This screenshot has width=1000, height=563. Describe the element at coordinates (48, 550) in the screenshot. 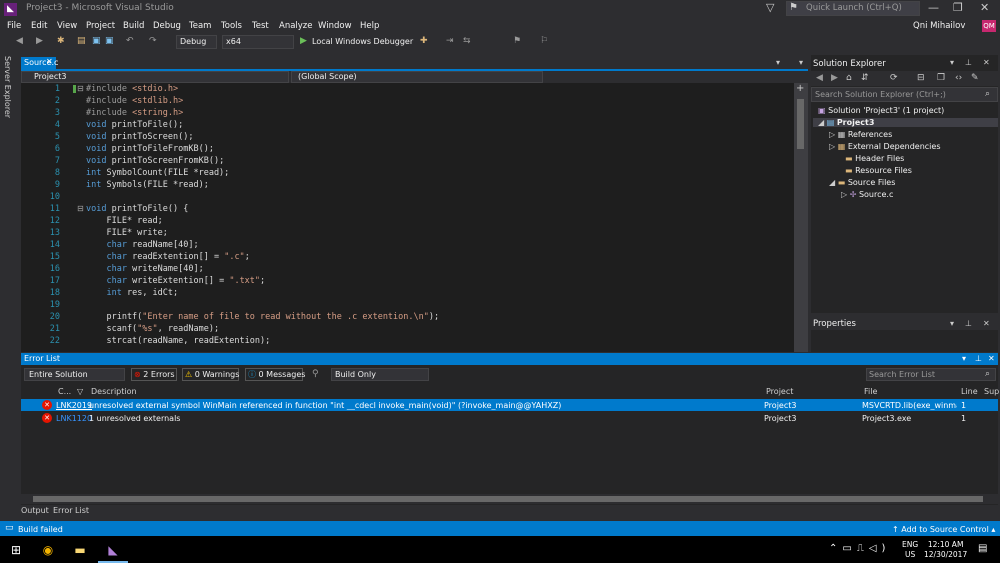

I see `chrome-icon: ◉` at that location.